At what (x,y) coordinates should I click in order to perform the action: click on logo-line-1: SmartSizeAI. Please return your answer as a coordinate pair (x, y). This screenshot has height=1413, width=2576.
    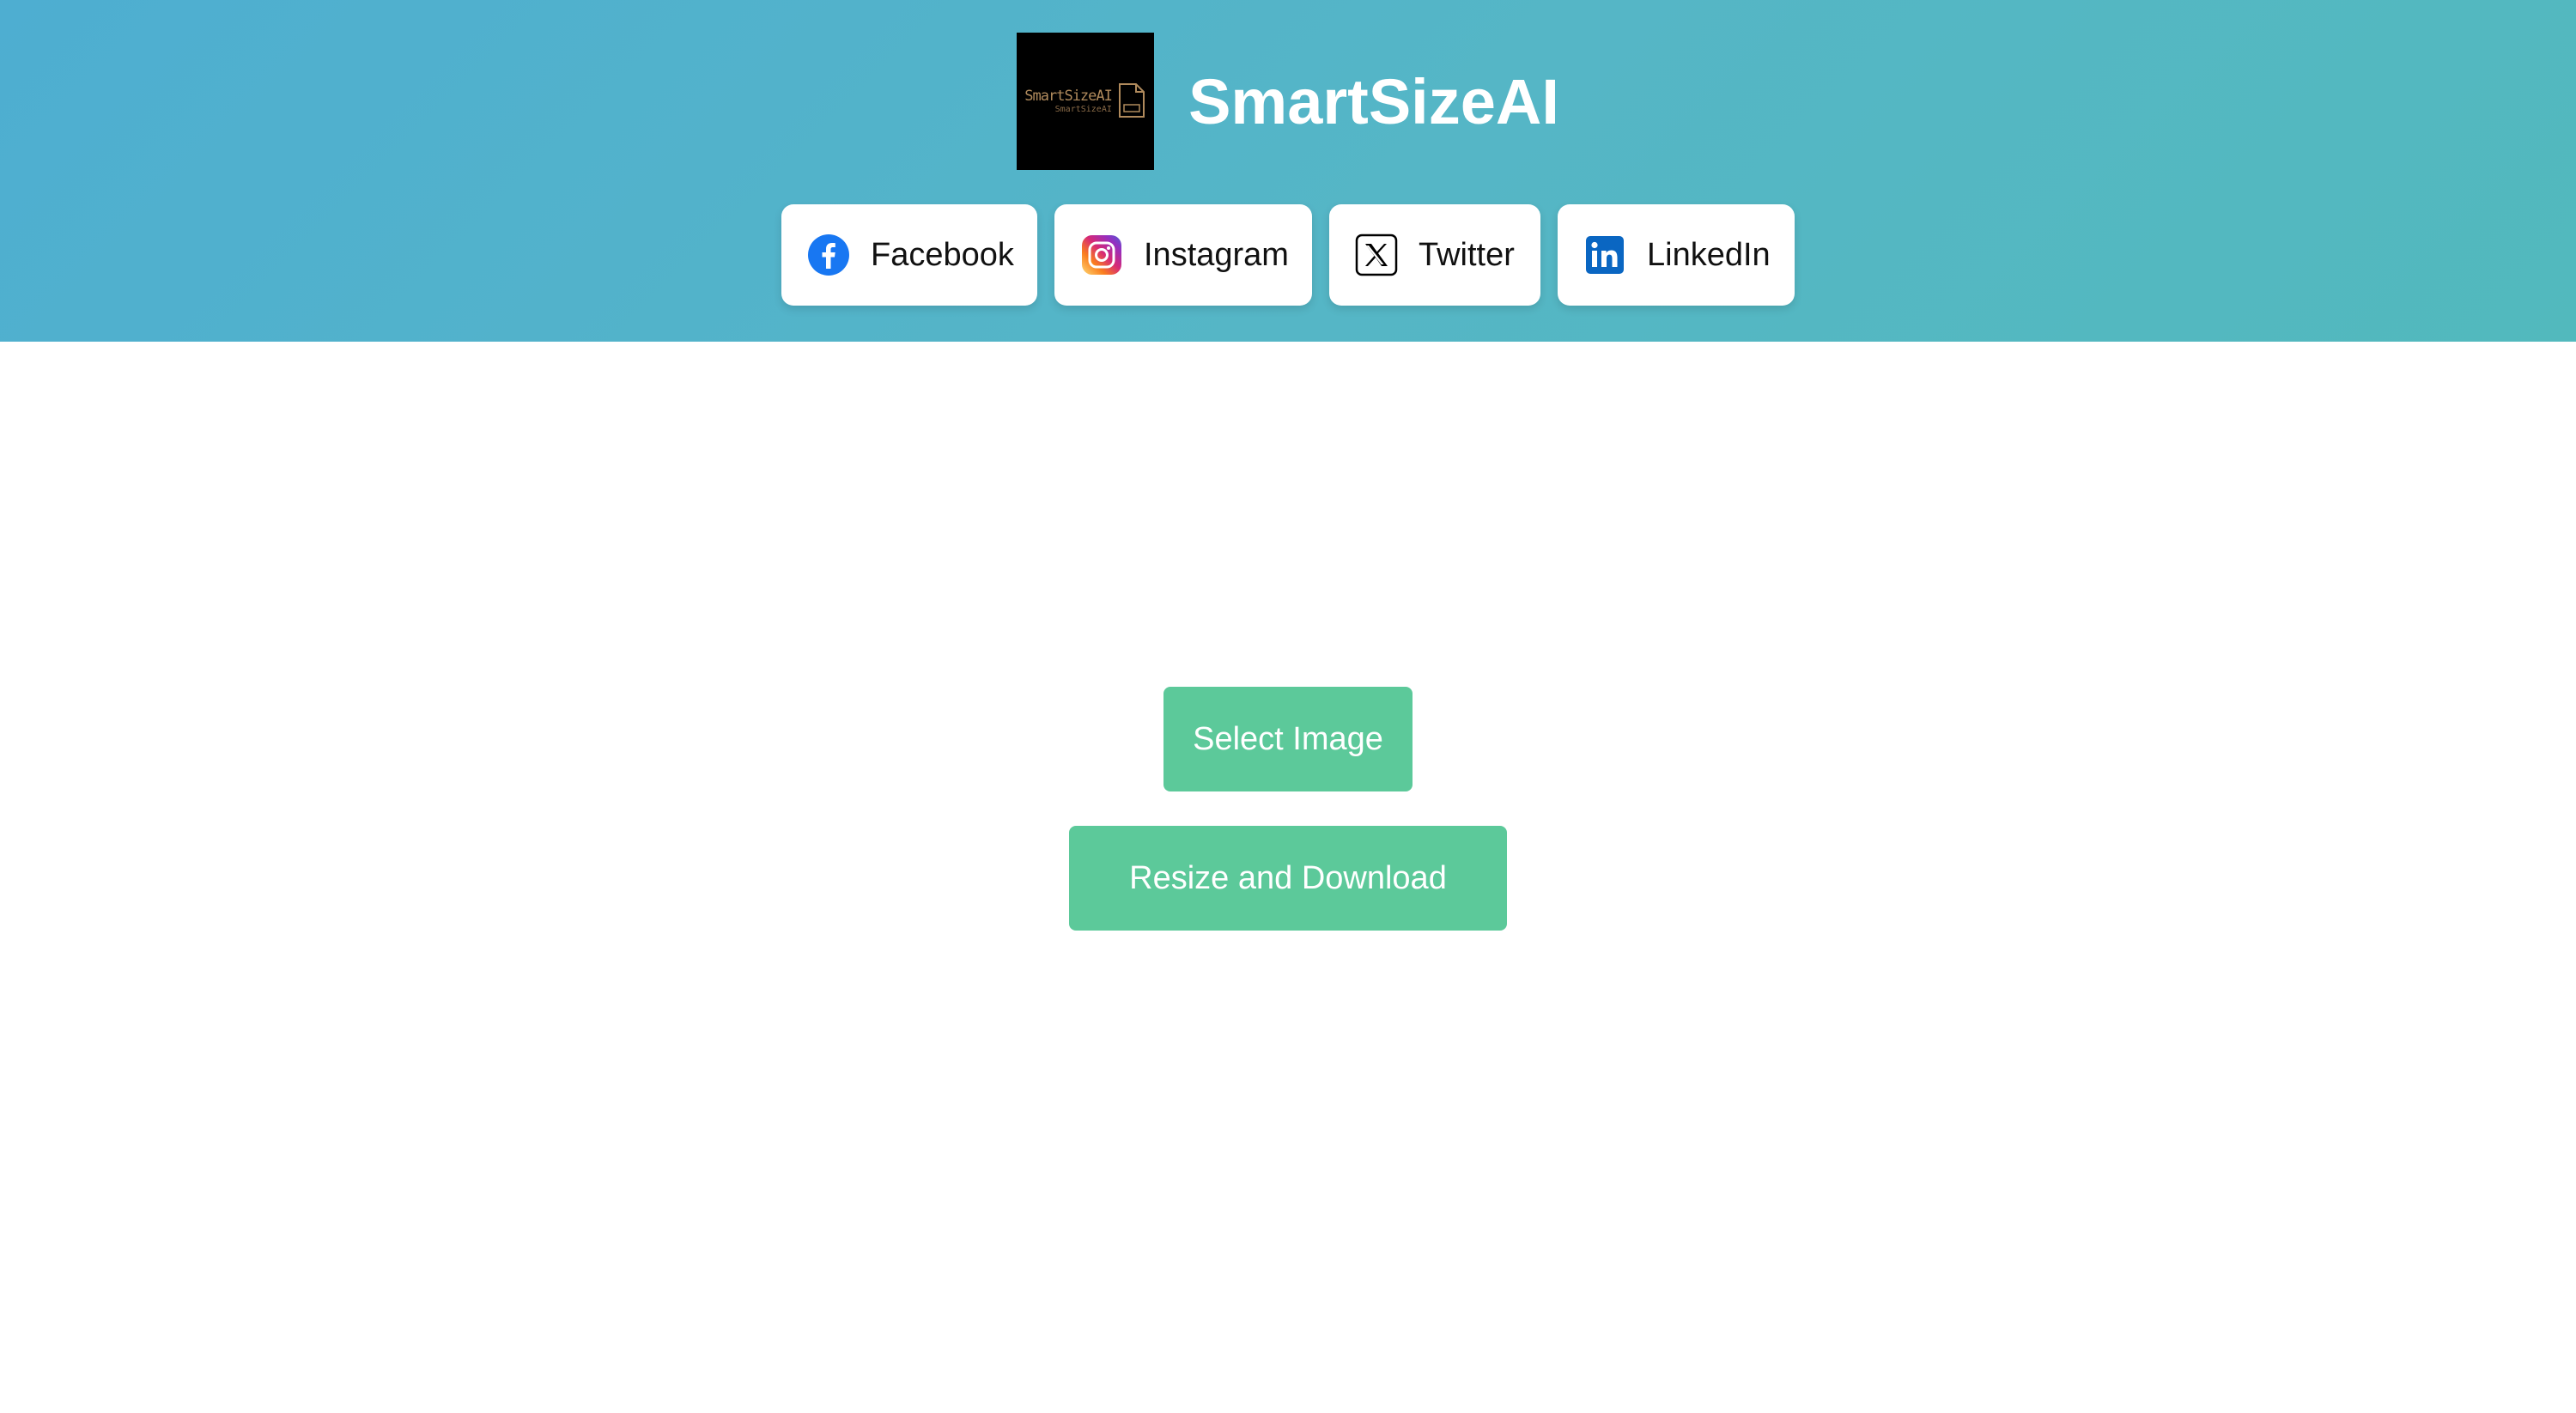
    Looking at the image, I should click on (1068, 96).